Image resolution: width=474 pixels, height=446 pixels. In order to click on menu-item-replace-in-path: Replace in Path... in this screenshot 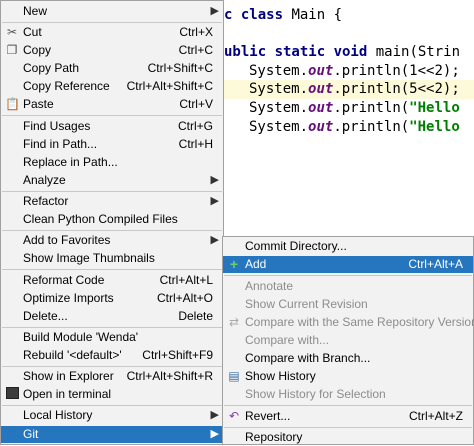, I will do `click(112, 162)`.